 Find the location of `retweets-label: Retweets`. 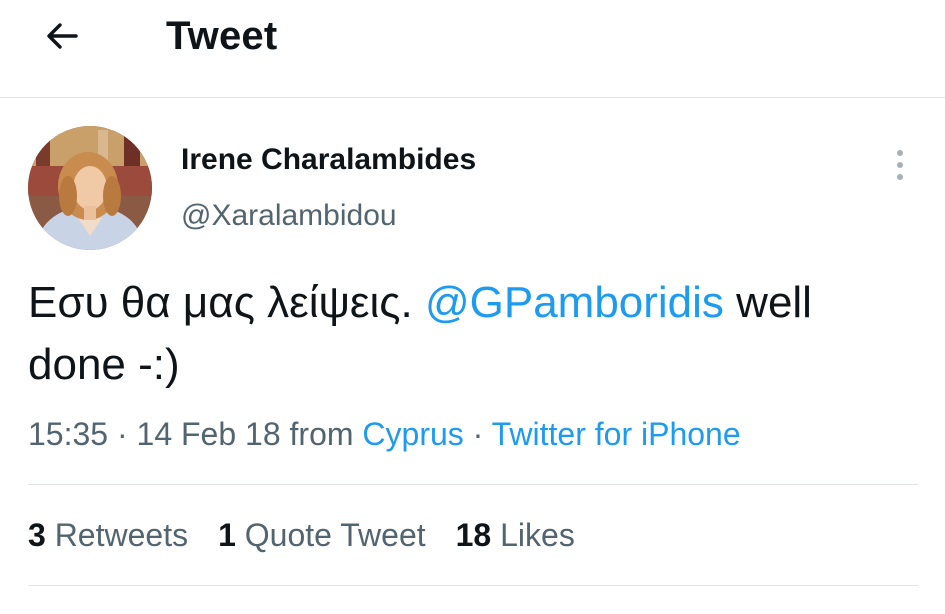

retweets-label: Retweets is located at coordinates (121, 535).